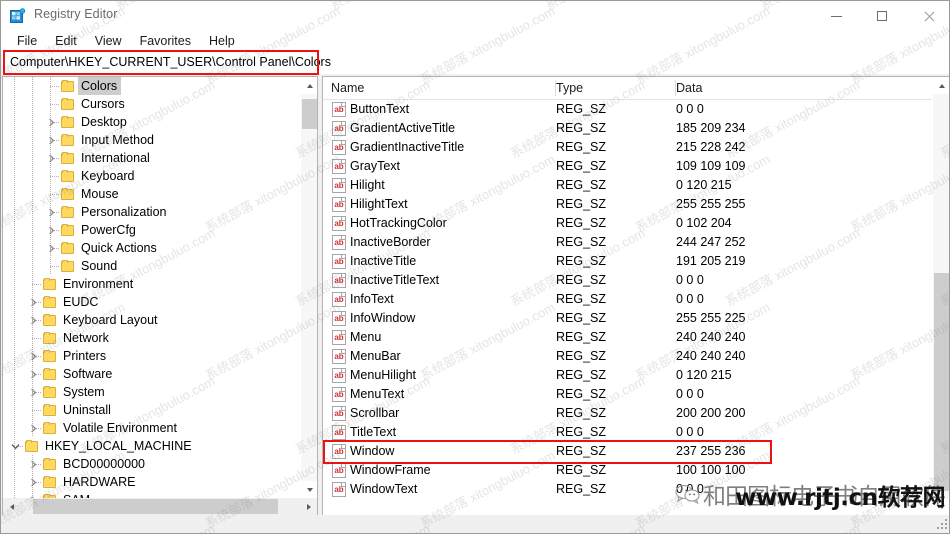 The width and height of the screenshot is (950, 534). I want to click on minimize-button, so click(836, 16).